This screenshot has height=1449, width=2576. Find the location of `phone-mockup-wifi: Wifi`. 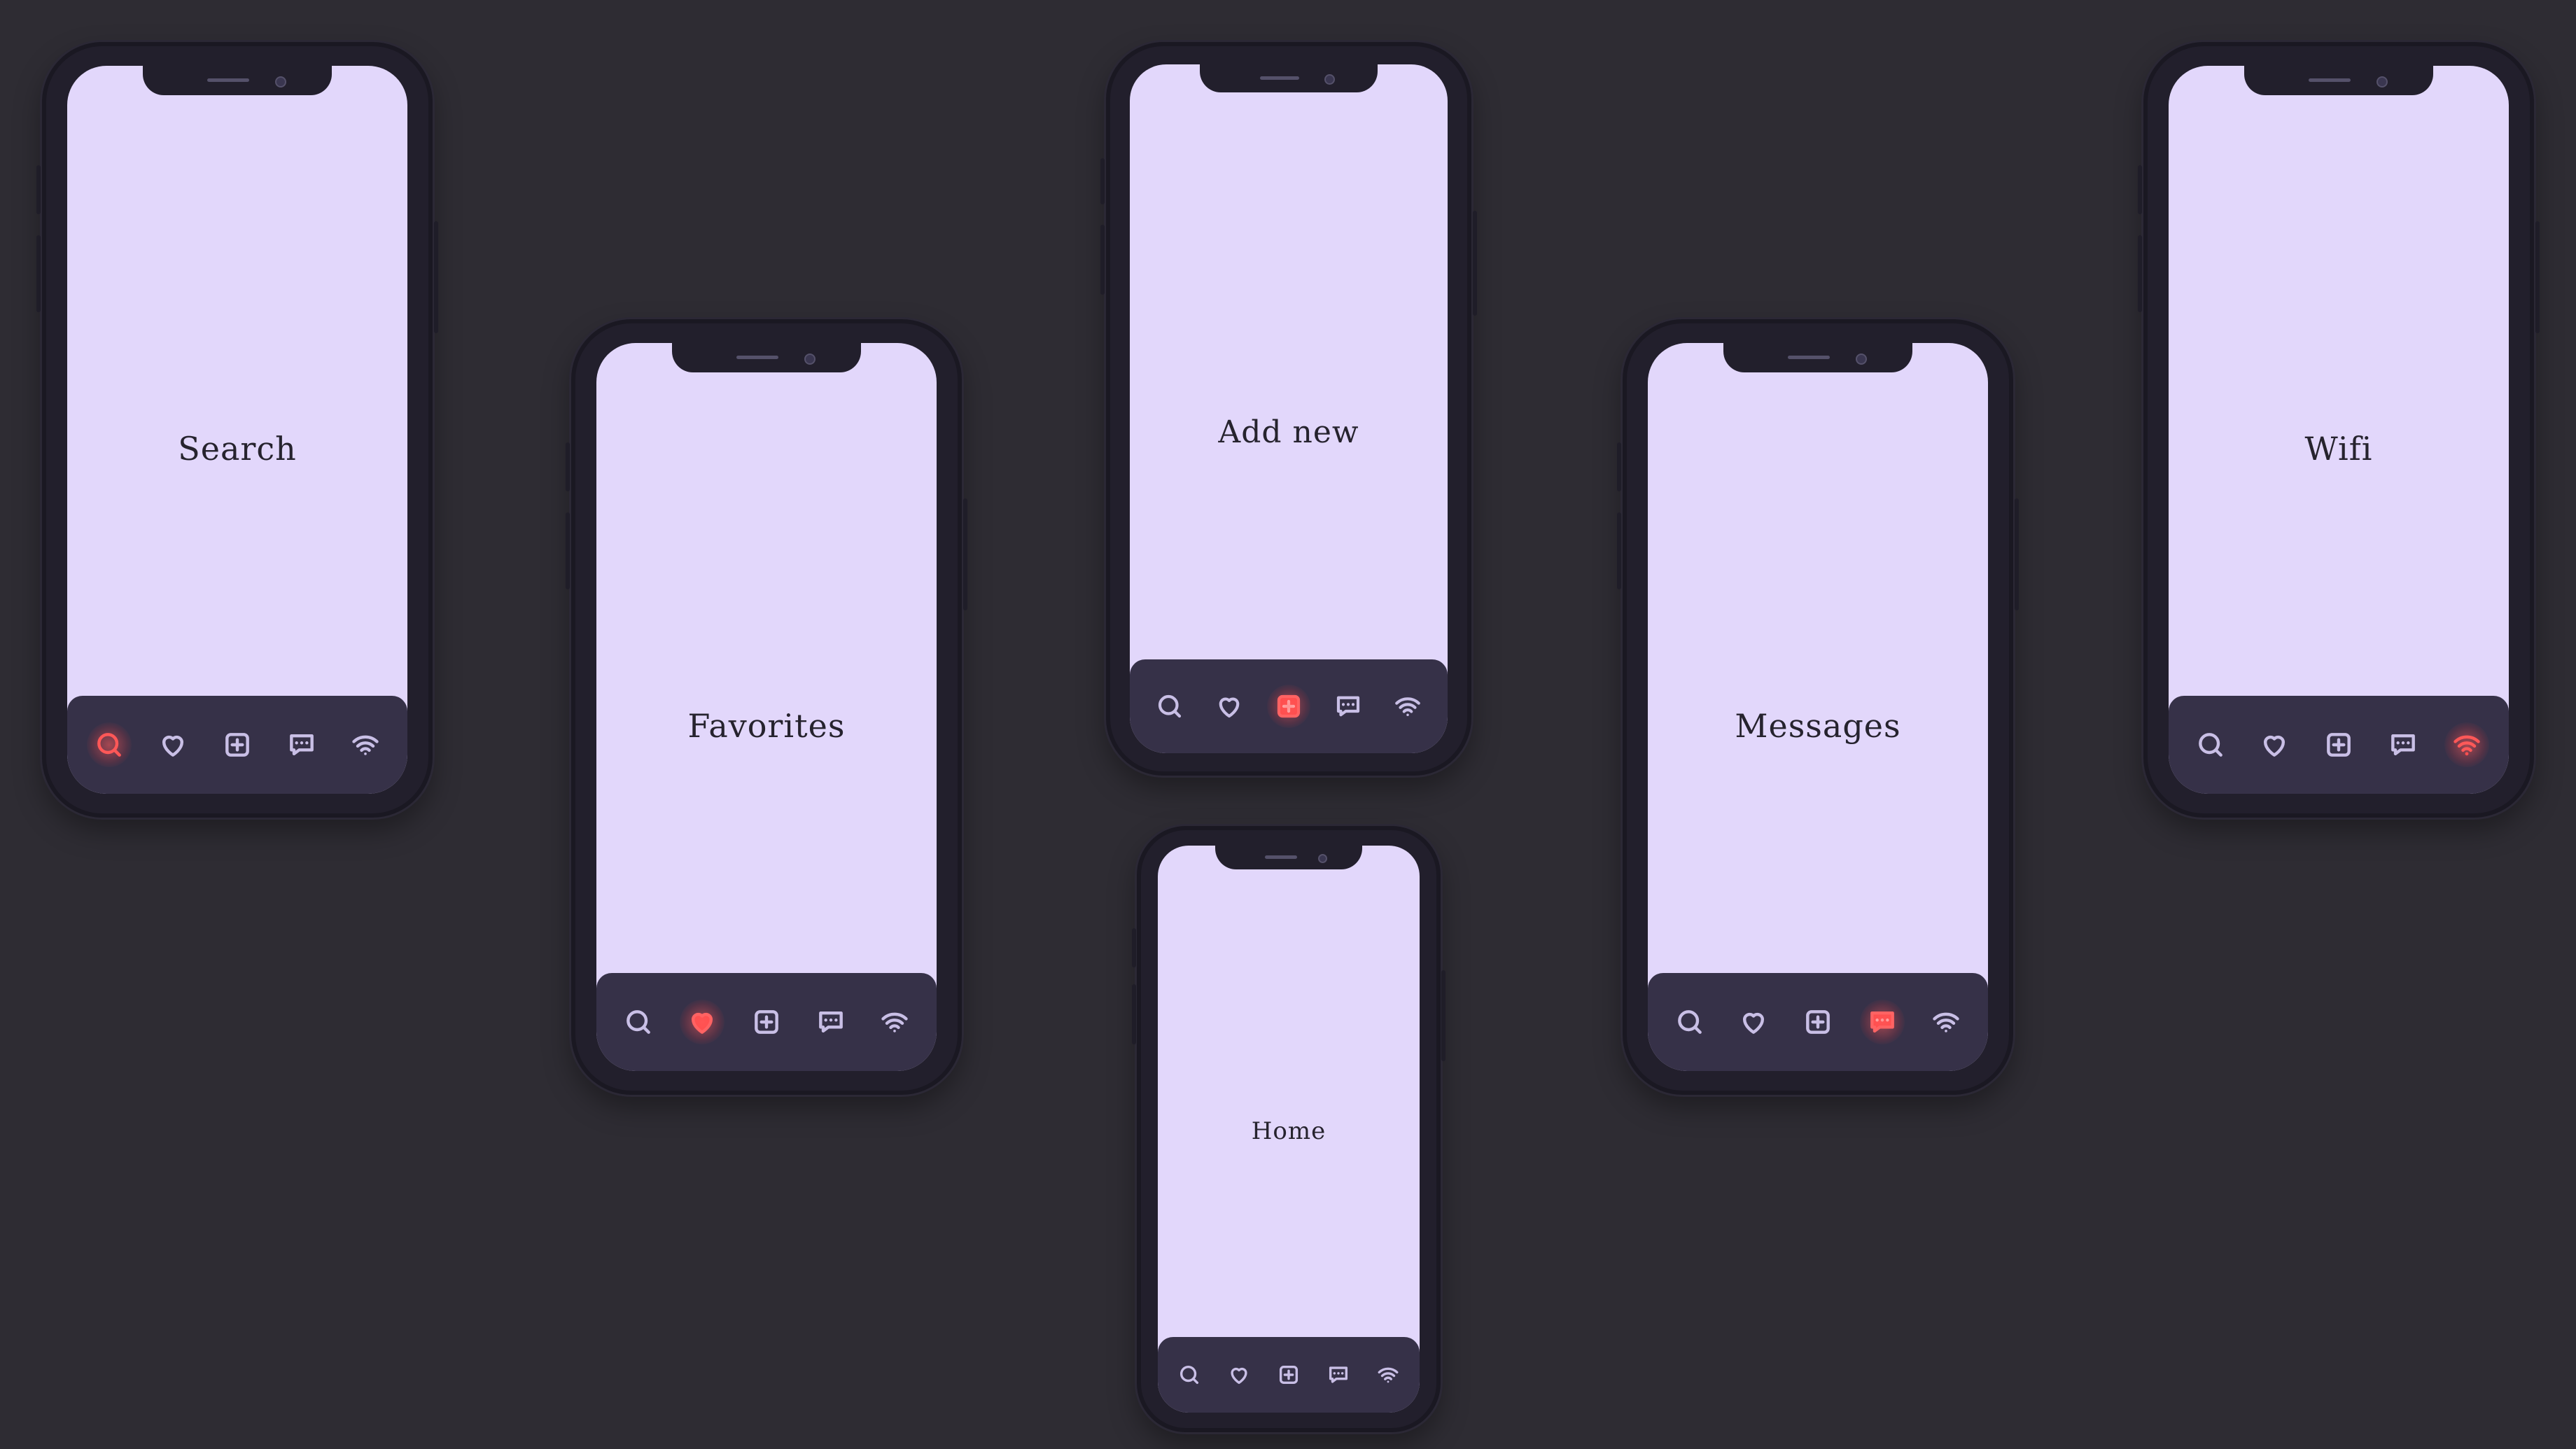

phone-mockup-wifi: Wifi is located at coordinates (2339, 430).